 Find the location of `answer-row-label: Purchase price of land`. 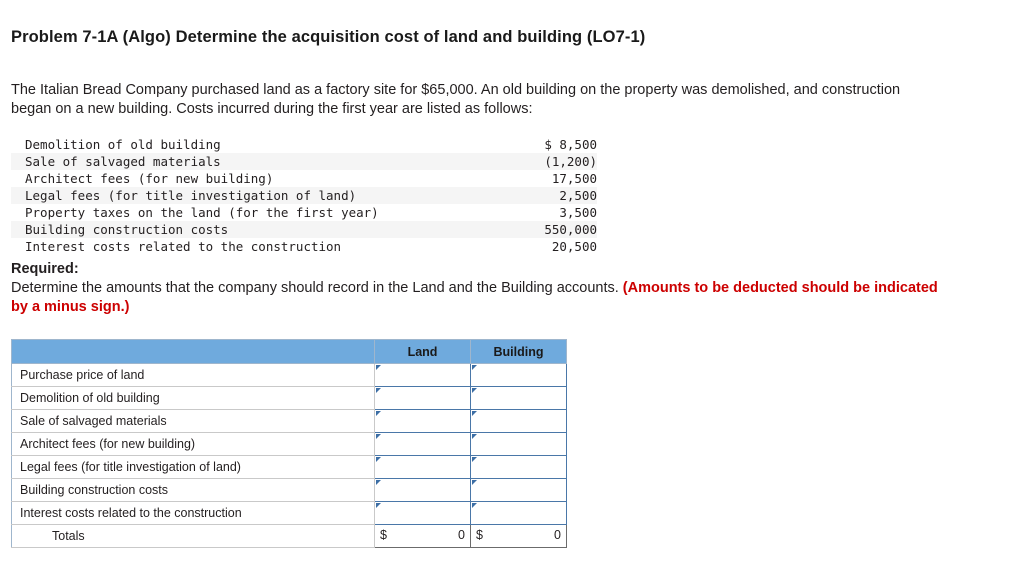

answer-row-label: Purchase price of land is located at coordinates (193, 375).